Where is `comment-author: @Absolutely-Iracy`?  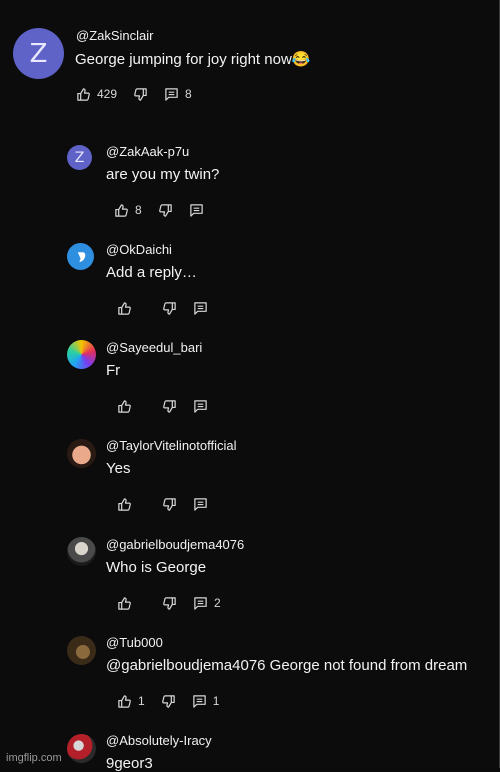
comment-author: @Absolutely-Iracy is located at coordinates (159, 740).